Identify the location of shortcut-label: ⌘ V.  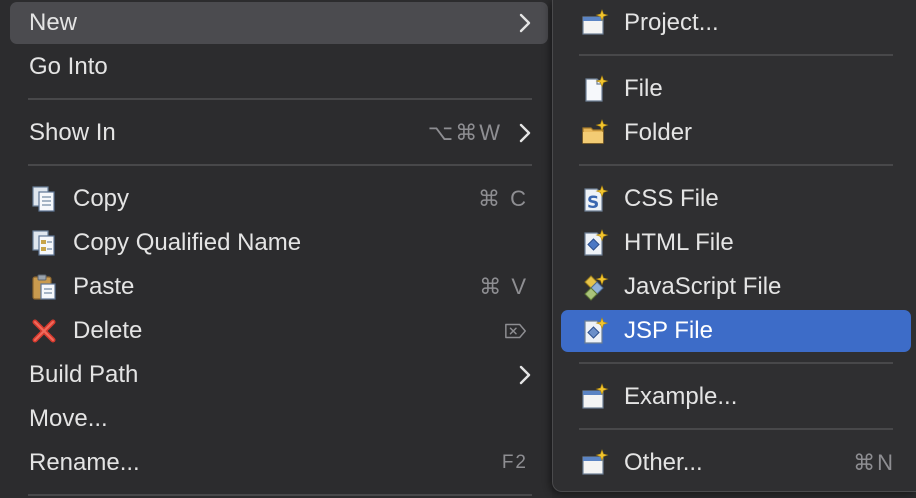
(503, 286).